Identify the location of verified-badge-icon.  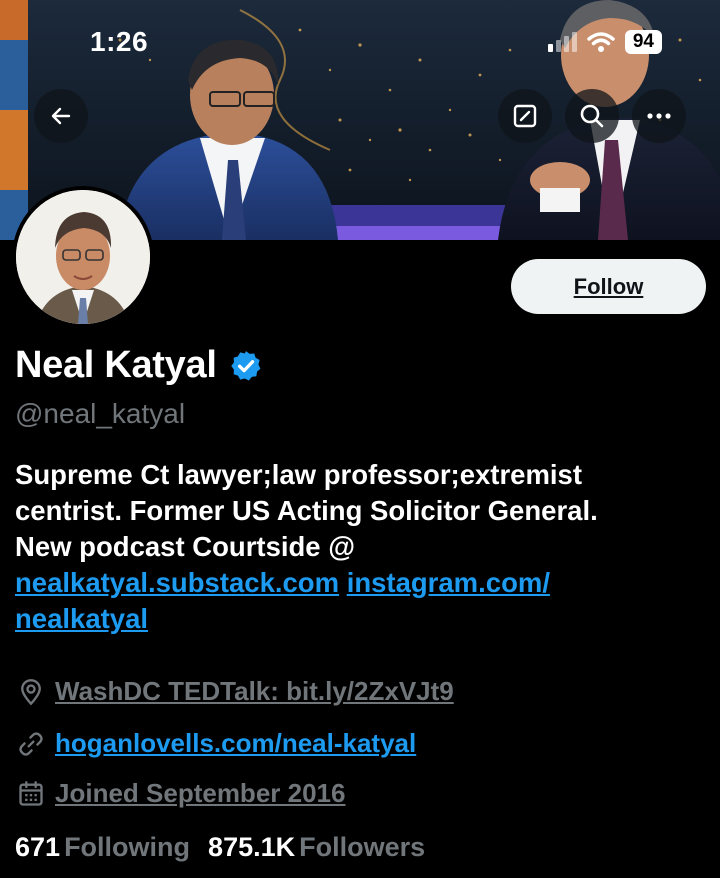
(246, 366).